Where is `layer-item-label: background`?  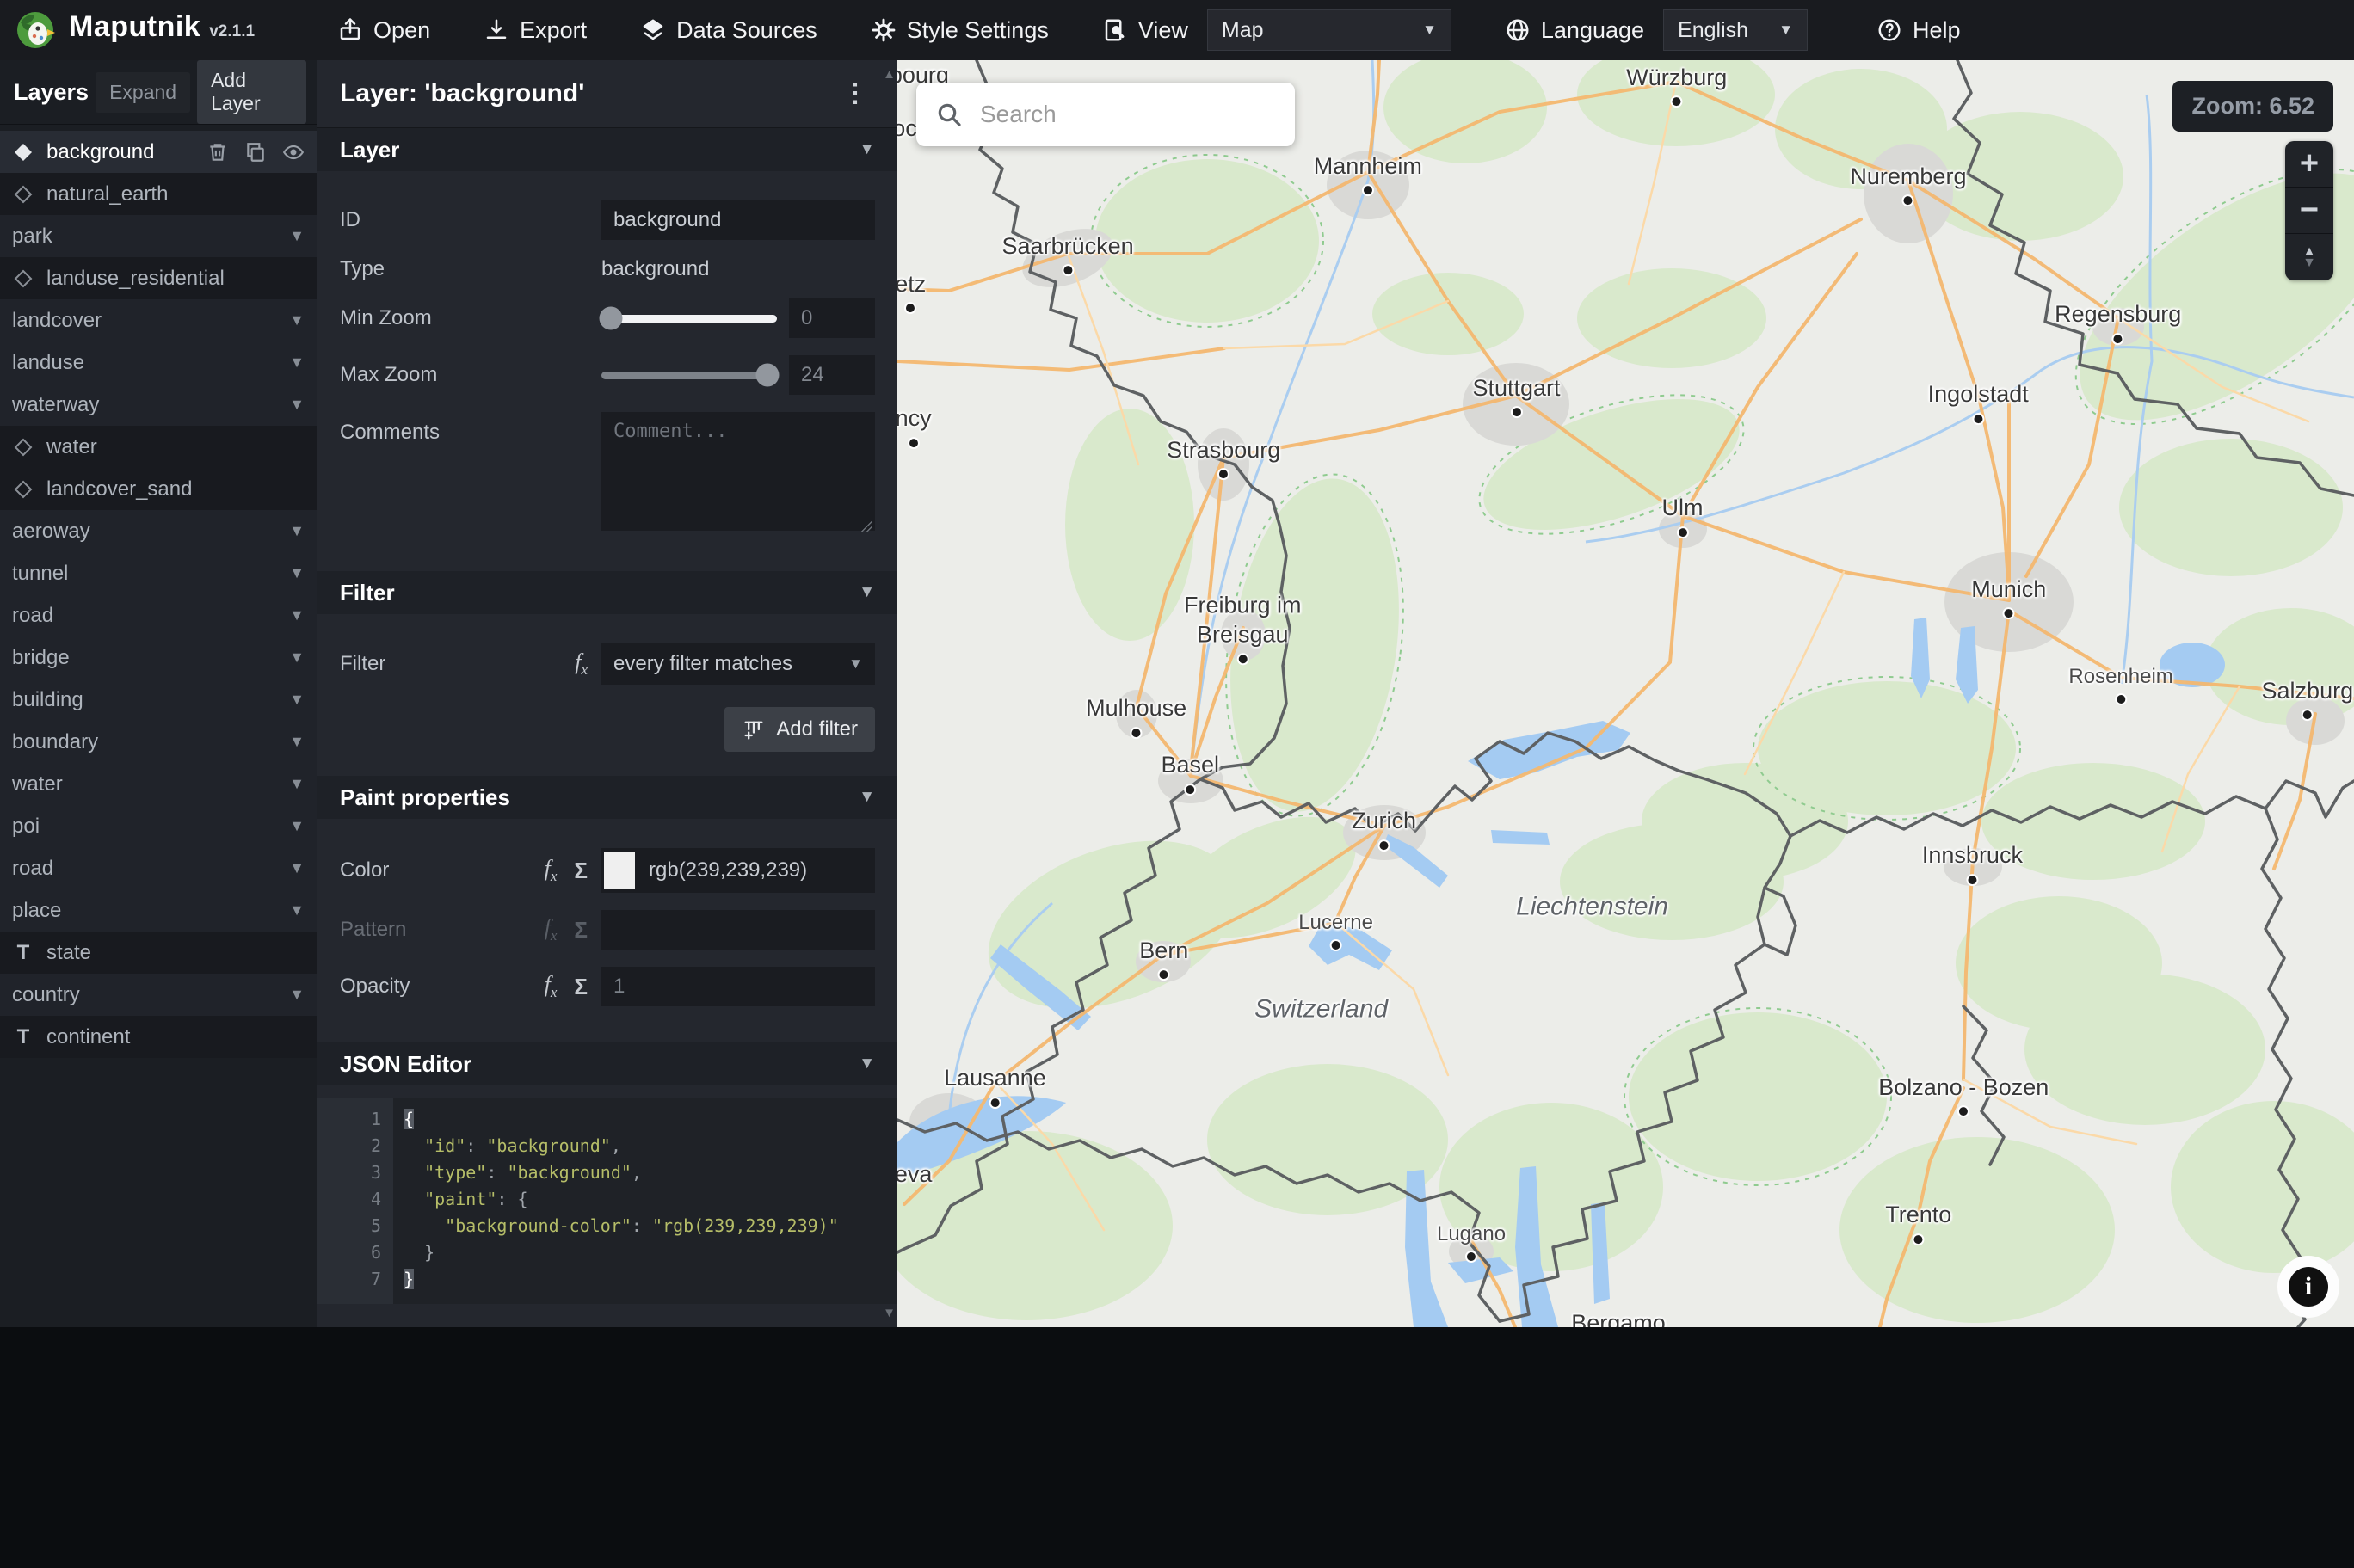
layer-item-label: background is located at coordinates (100, 151).